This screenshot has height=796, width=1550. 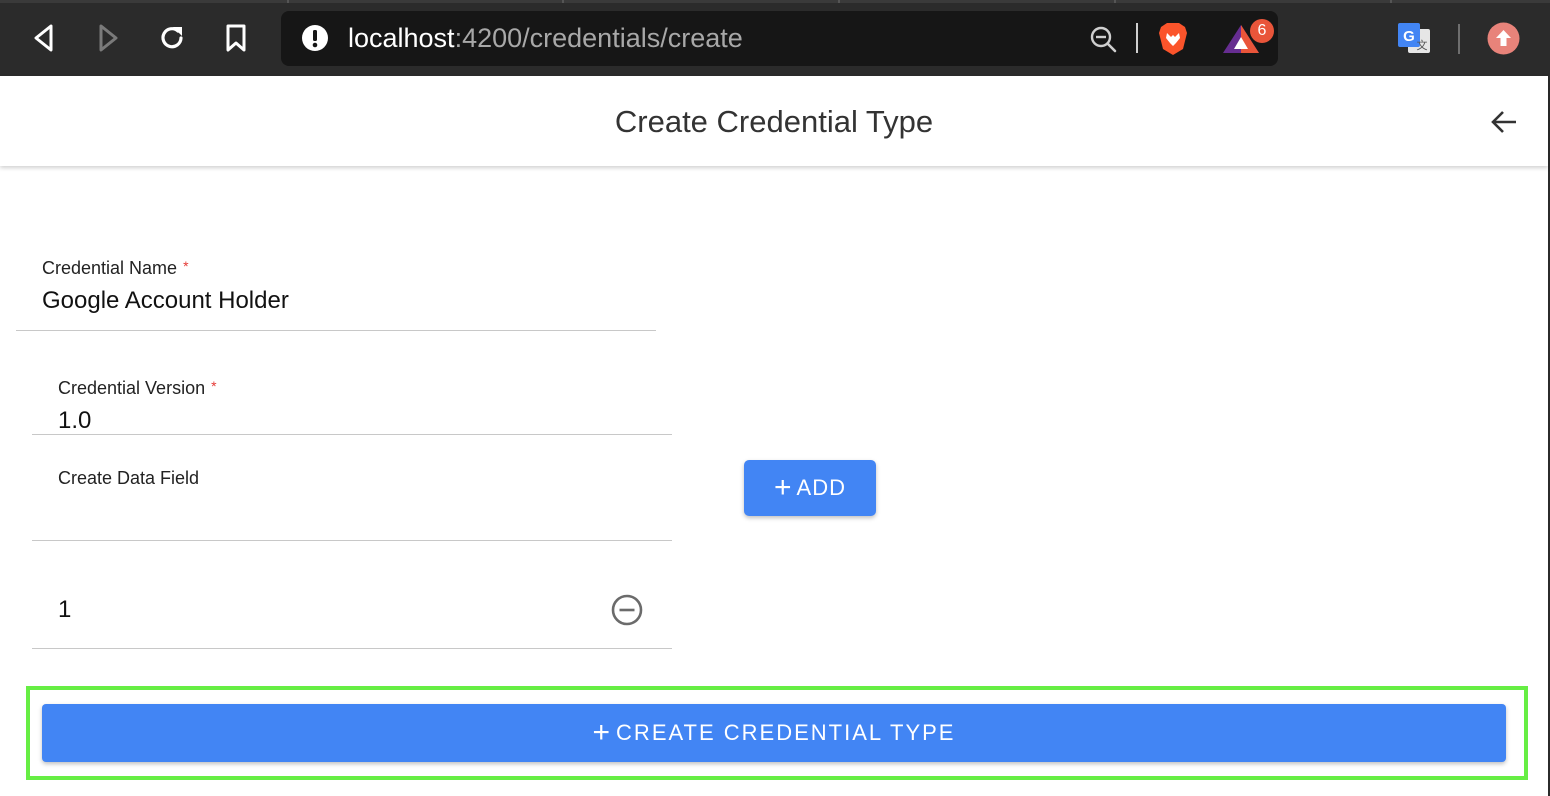 What do you see at coordinates (315, 38) in the screenshot?
I see `site-info-icon` at bounding box center [315, 38].